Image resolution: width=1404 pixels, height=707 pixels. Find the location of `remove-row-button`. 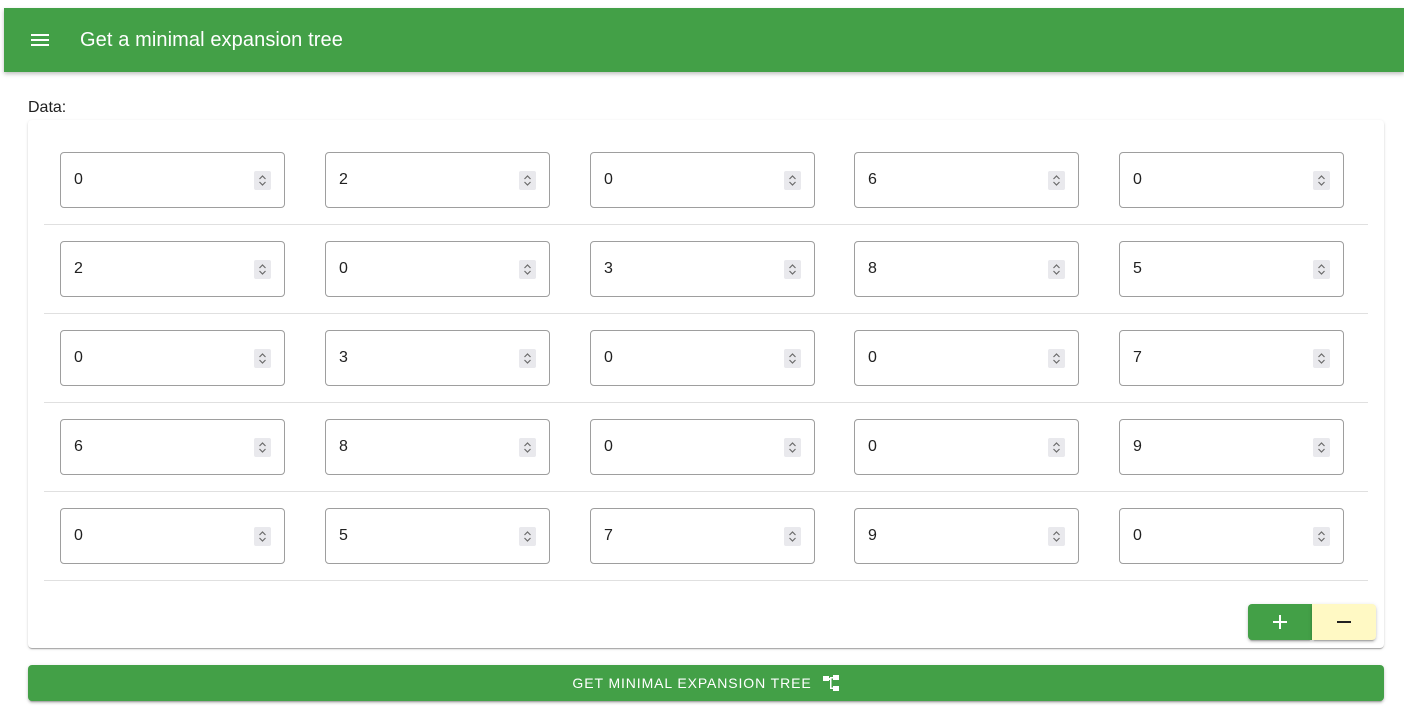

remove-row-button is located at coordinates (1344, 622).